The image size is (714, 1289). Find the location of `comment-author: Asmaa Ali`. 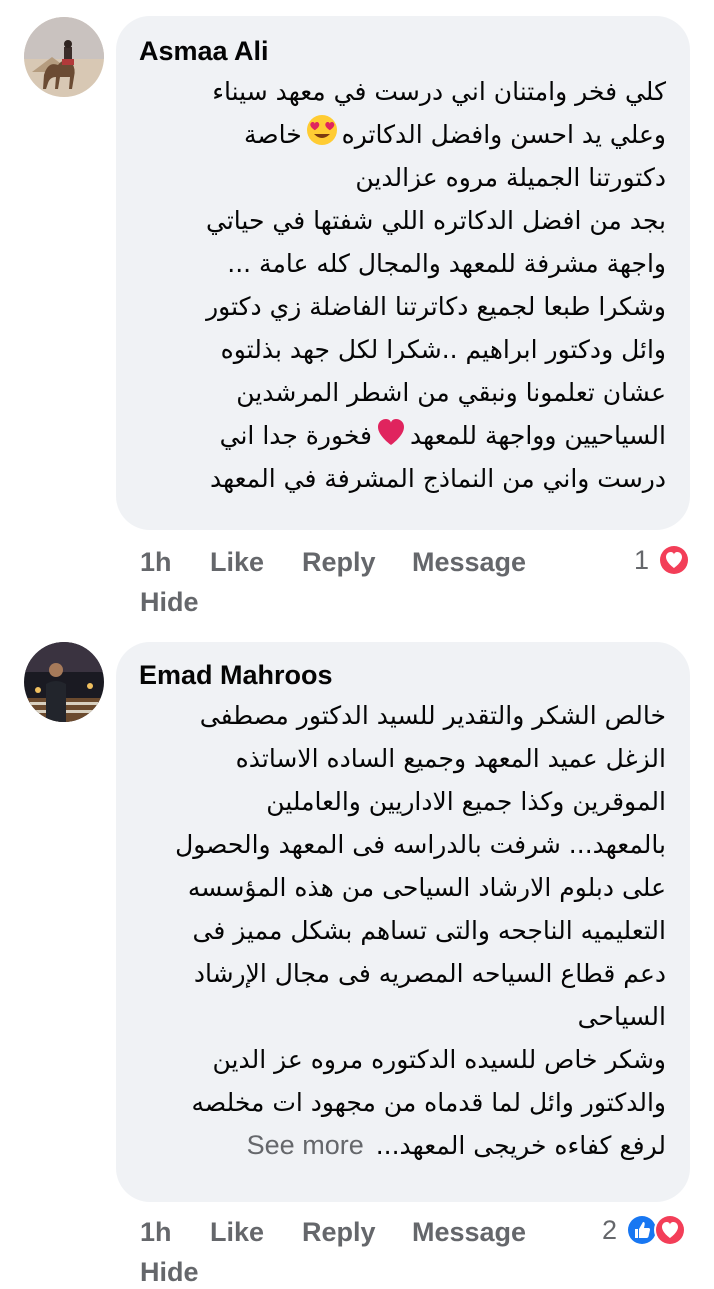

comment-author: Asmaa Ali is located at coordinates (204, 51).